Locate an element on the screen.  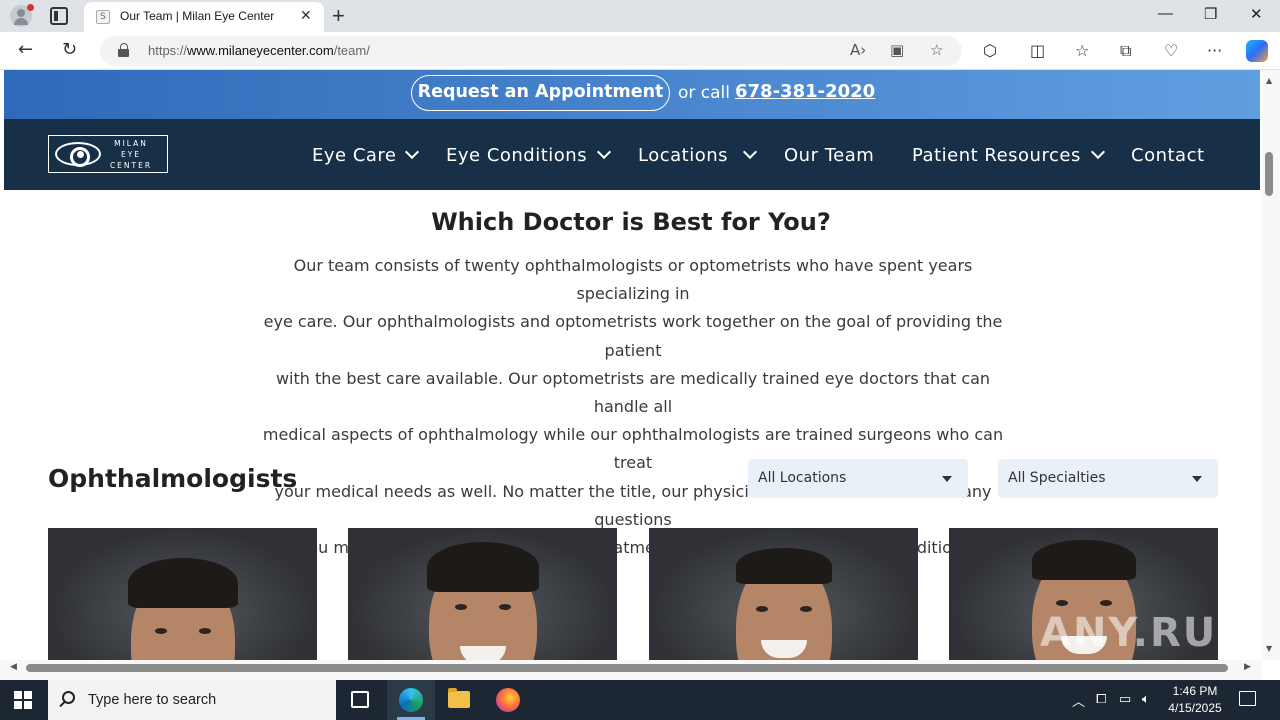
system-clock: 1:46 PM 4/15/2025 is located at coordinates (1195, 700).